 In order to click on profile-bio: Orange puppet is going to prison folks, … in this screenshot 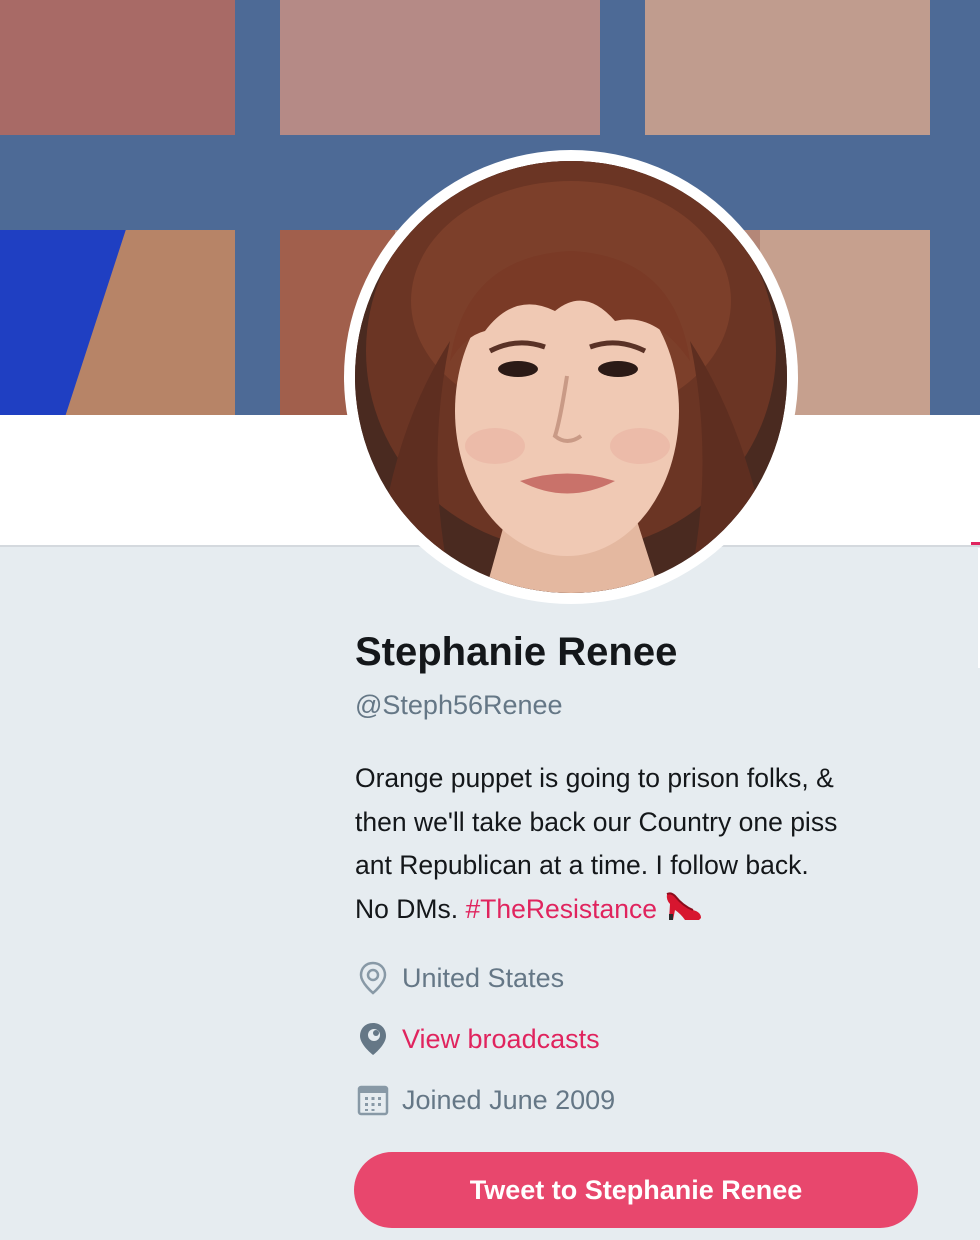, I will do `click(650, 846)`.